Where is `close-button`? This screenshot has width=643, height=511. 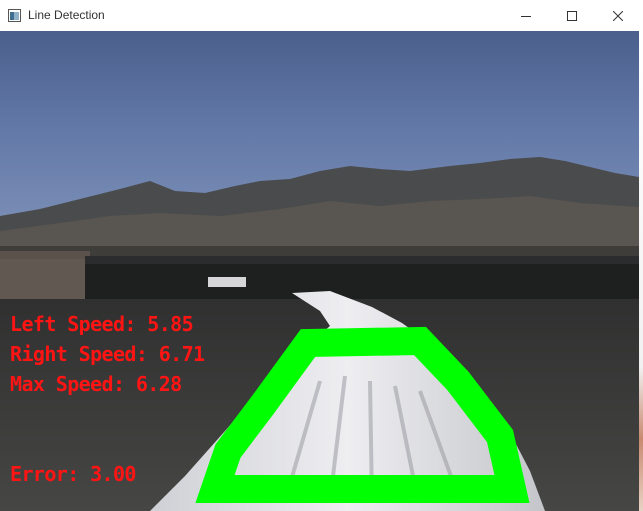
close-button is located at coordinates (618, 15).